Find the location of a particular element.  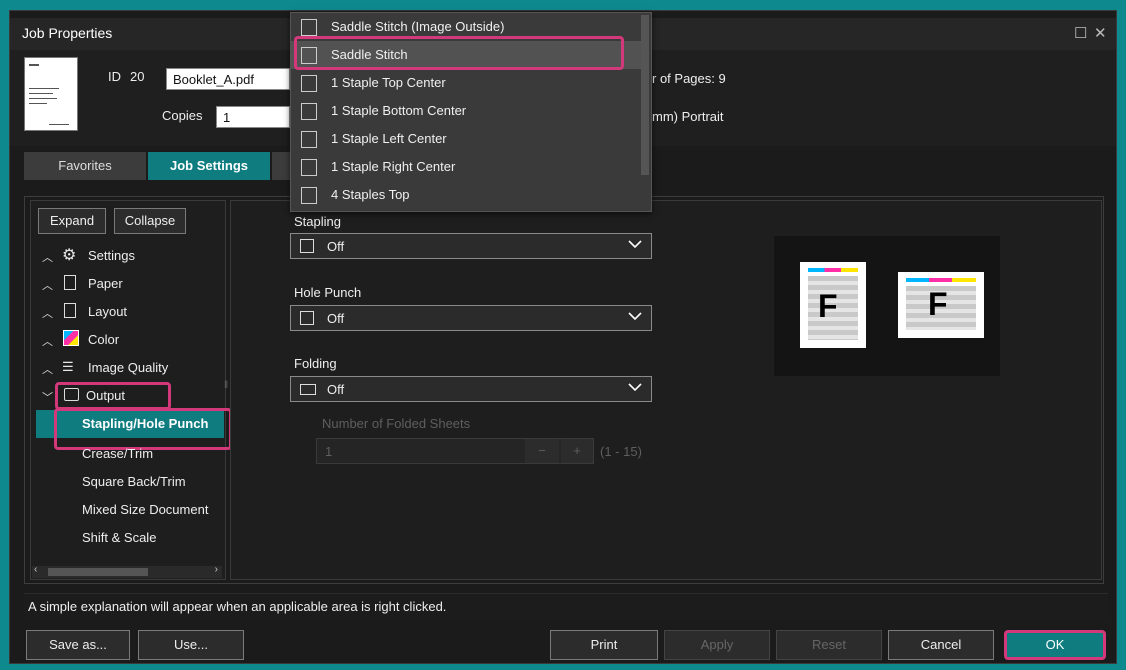

decrement-button: − is located at coordinates (542, 451).